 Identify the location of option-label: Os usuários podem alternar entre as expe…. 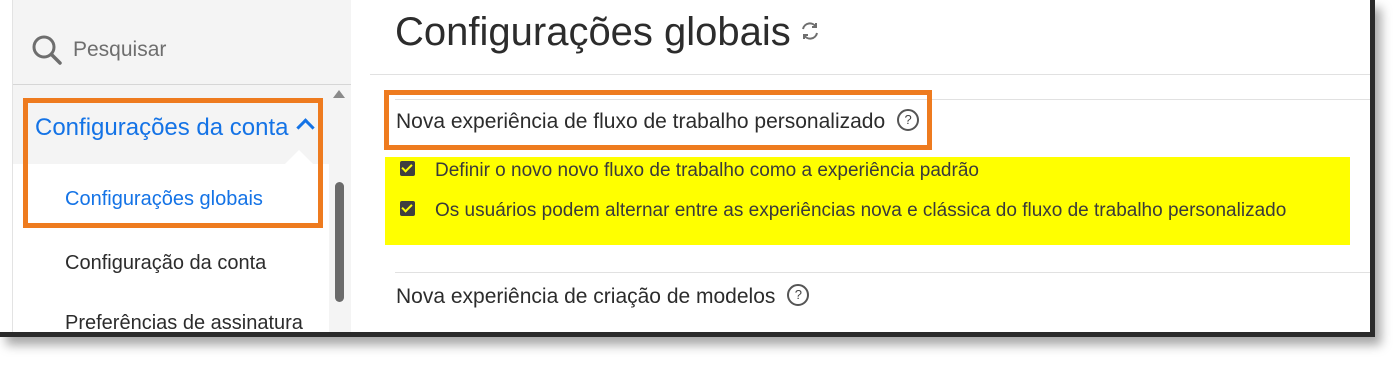
(861, 210).